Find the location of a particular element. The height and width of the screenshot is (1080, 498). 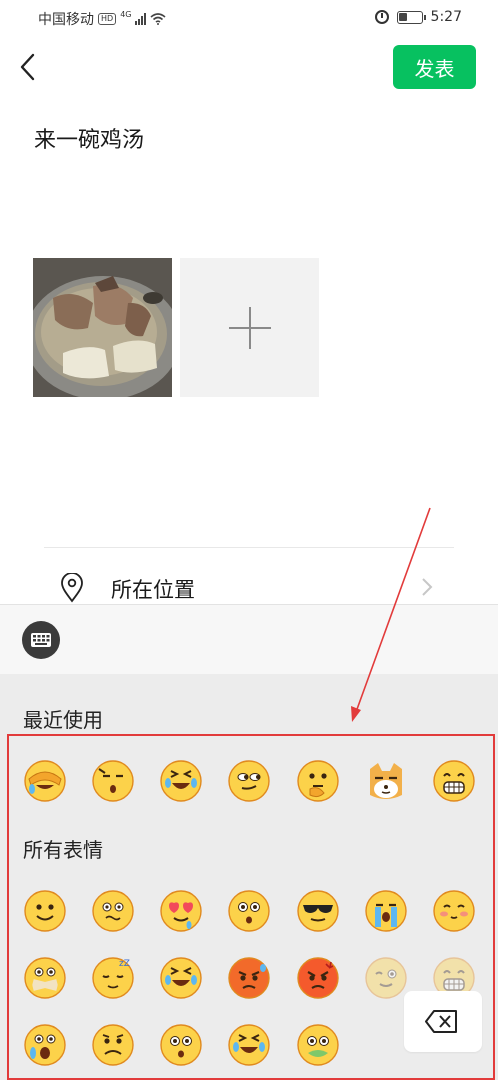

keyboard-icon is located at coordinates (41, 640).